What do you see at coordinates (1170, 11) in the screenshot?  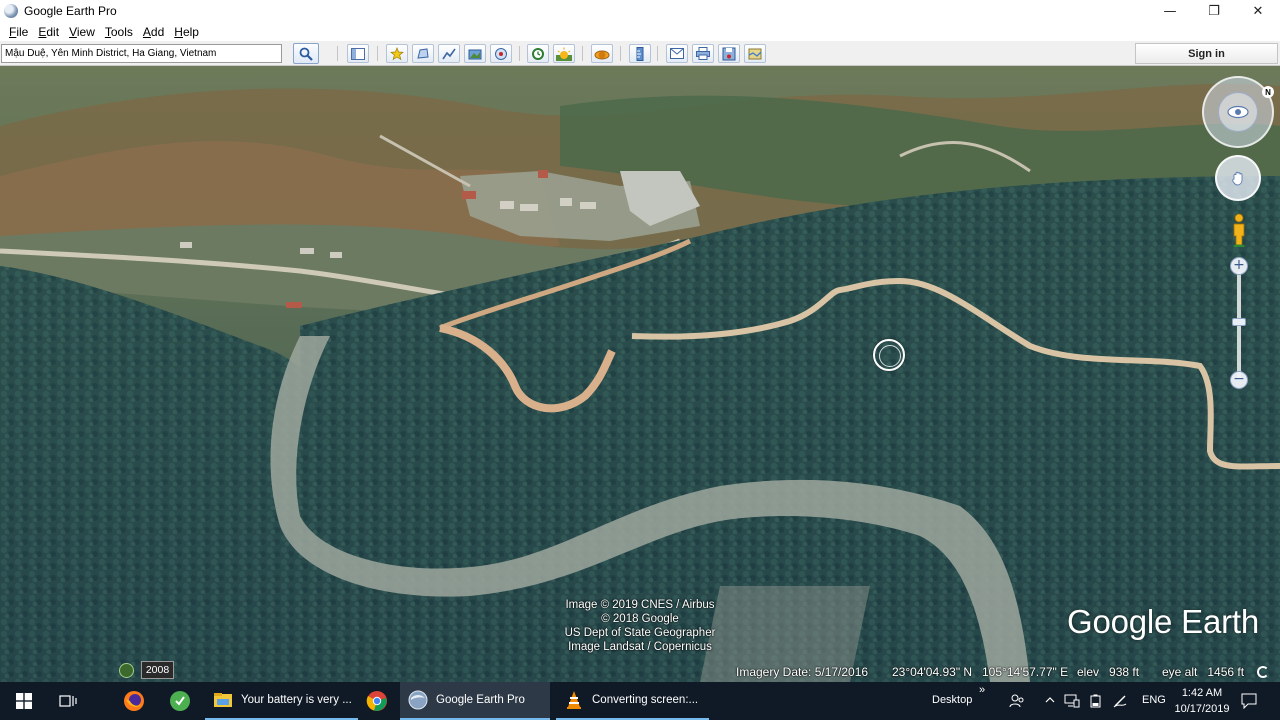 I see `minimize-button: —` at bounding box center [1170, 11].